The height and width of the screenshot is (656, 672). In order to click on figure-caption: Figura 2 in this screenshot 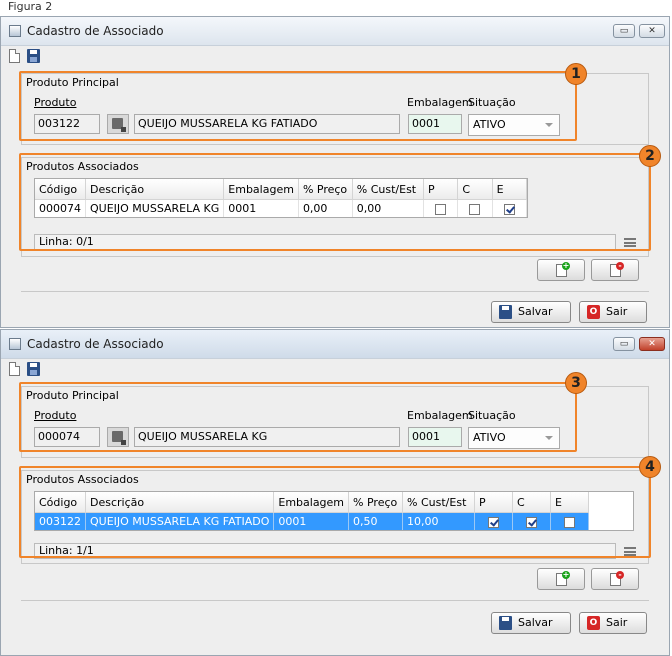, I will do `click(30, 6)`.